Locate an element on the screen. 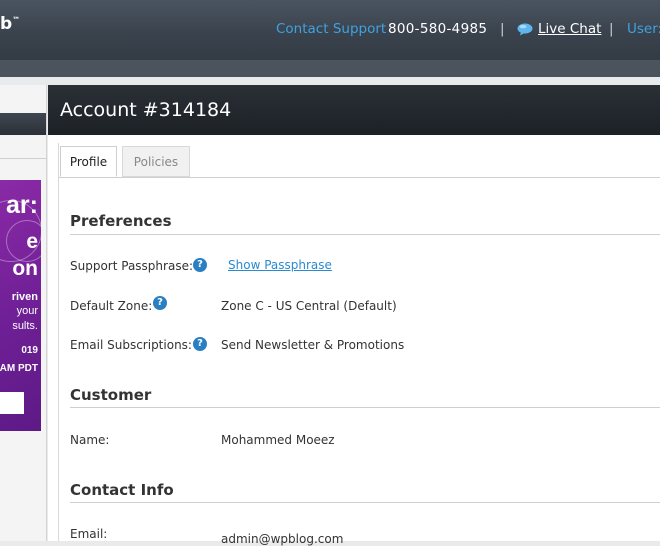 The width and height of the screenshot is (660, 546). contact-support-link: Contact Support is located at coordinates (331, 29).